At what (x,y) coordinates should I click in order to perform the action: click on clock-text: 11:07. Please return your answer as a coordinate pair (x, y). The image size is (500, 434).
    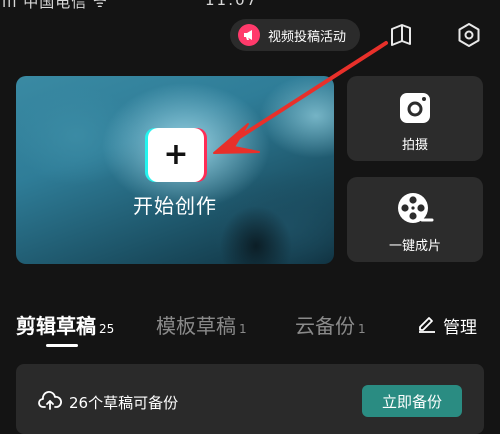
    Looking at the image, I should click on (232, 4).